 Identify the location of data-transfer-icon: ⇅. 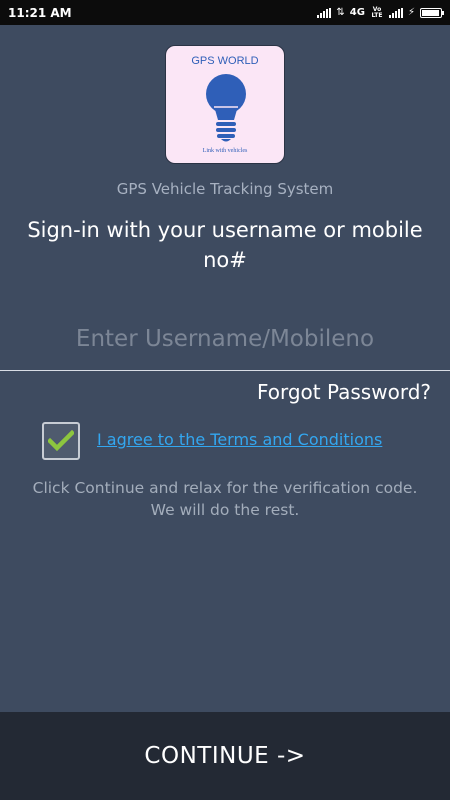
(340, 12).